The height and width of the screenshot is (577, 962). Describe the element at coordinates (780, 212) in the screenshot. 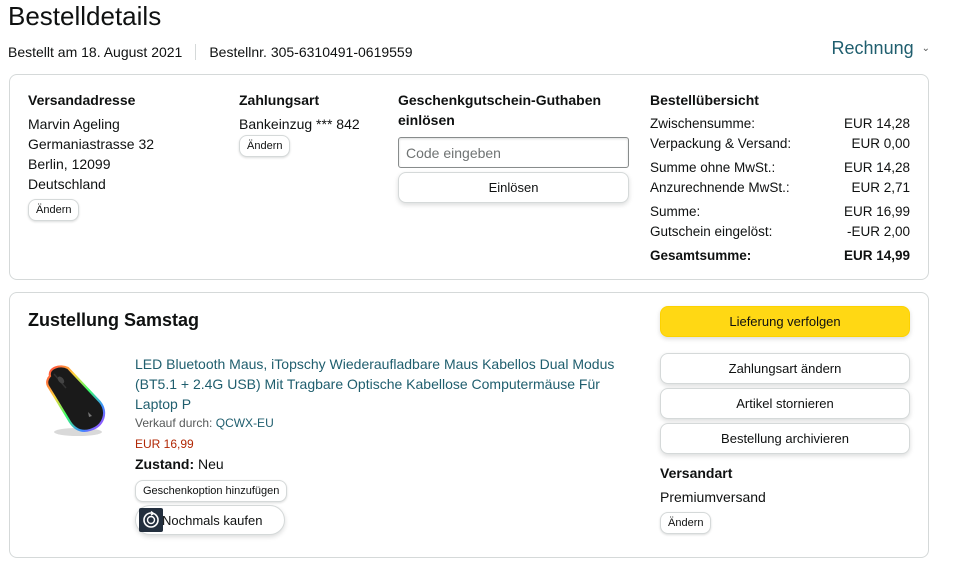

I see `summary-row: Summe: EUR 16,99` at that location.